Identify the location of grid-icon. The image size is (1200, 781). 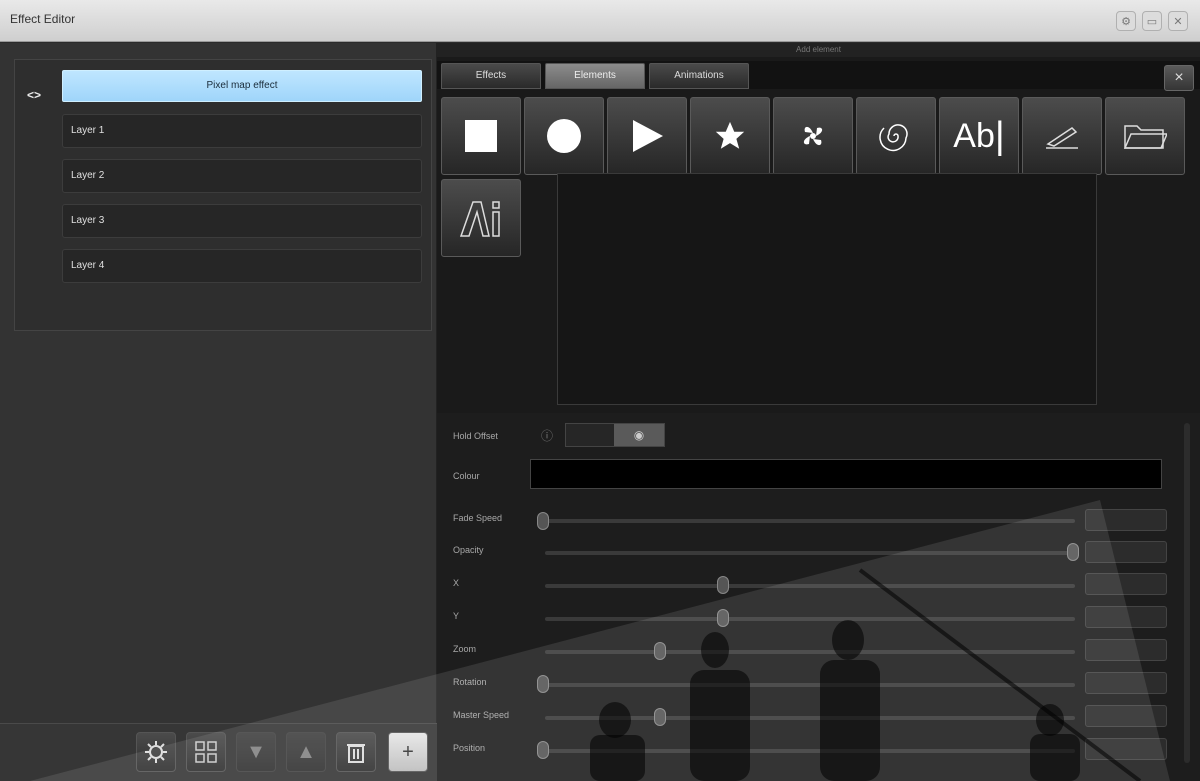
(206, 752).